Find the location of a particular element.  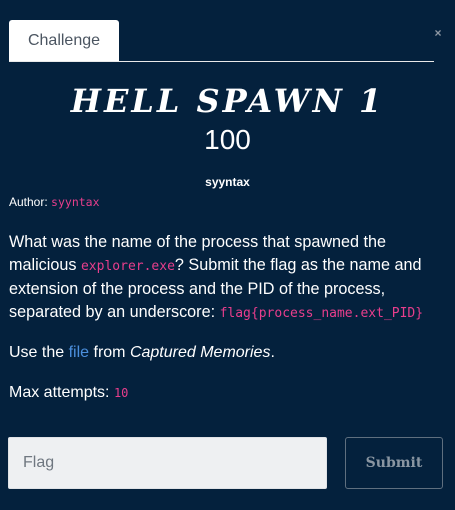

challenge-creator: syyntax is located at coordinates (227, 182).